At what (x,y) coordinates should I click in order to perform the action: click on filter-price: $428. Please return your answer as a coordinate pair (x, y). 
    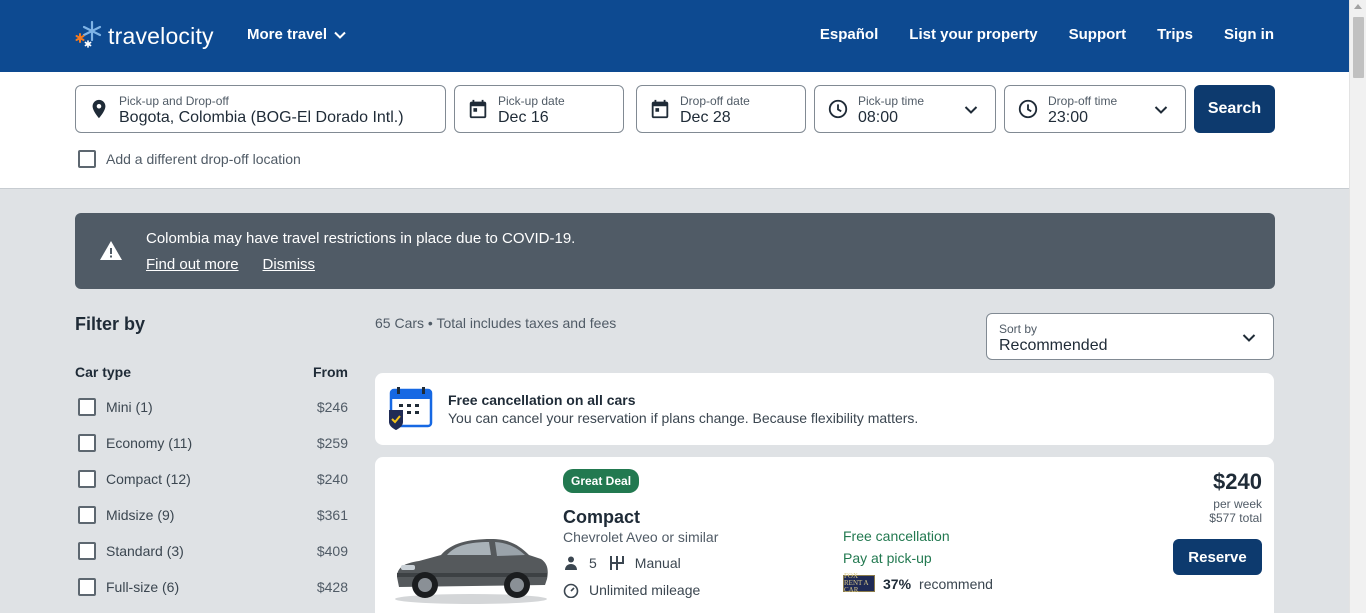
    Looking at the image, I should click on (332, 587).